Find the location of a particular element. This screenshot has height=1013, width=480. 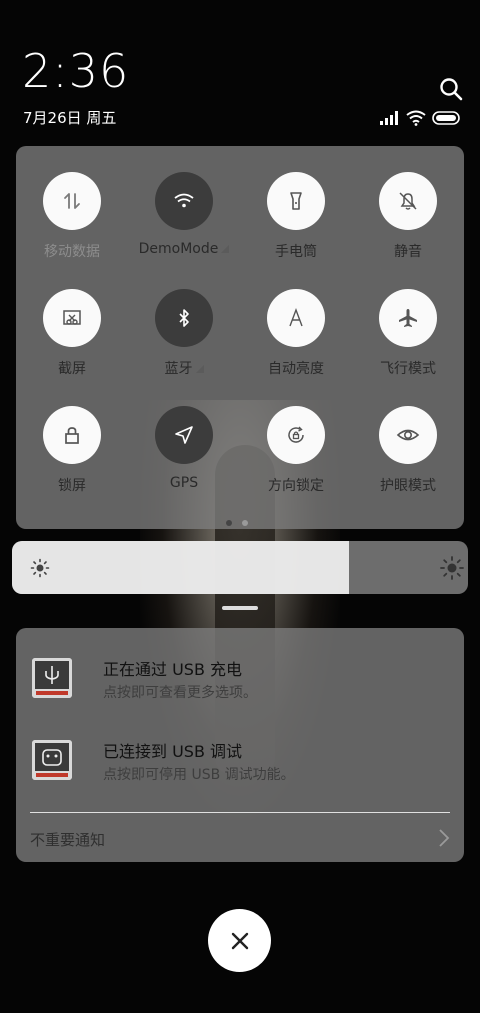

tile-flashlight: 手电筒 is located at coordinates (296, 216).